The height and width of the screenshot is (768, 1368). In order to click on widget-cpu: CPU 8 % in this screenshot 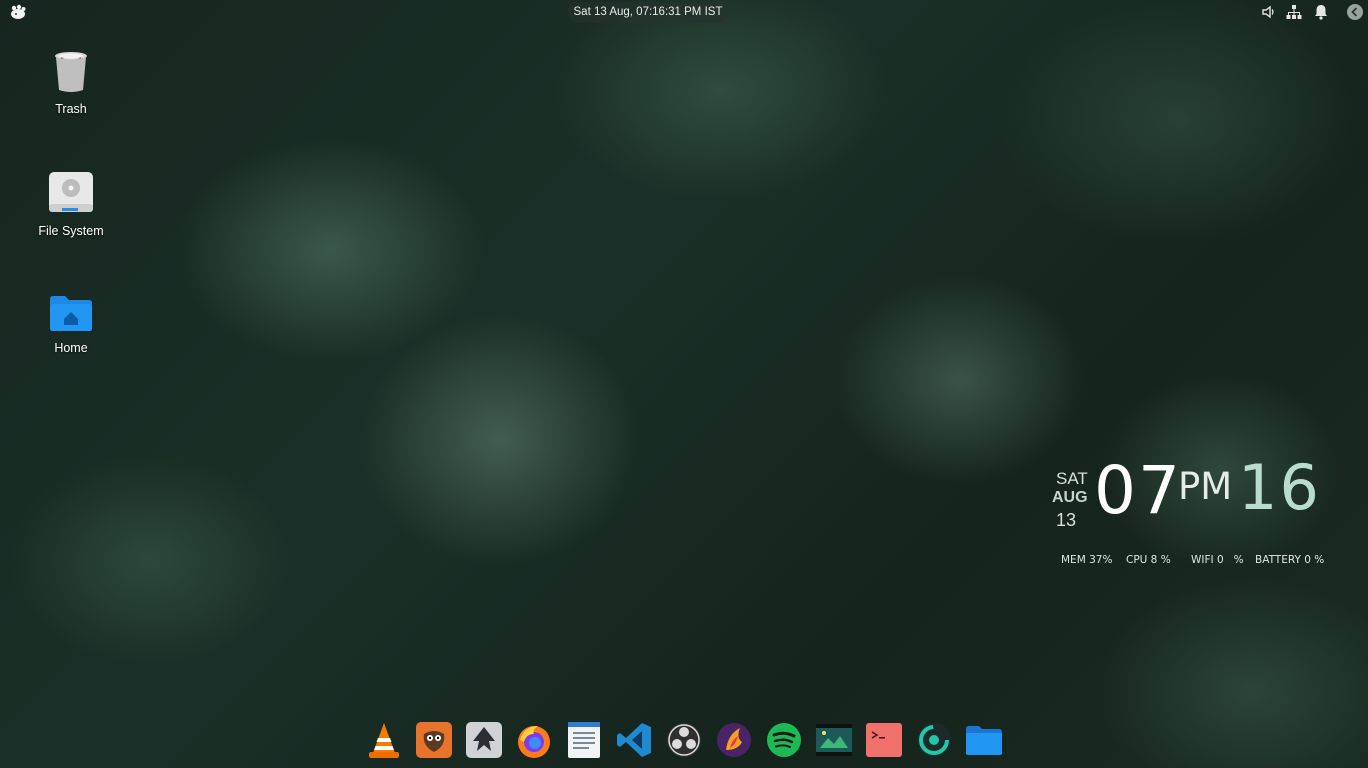, I will do `click(1148, 560)`.